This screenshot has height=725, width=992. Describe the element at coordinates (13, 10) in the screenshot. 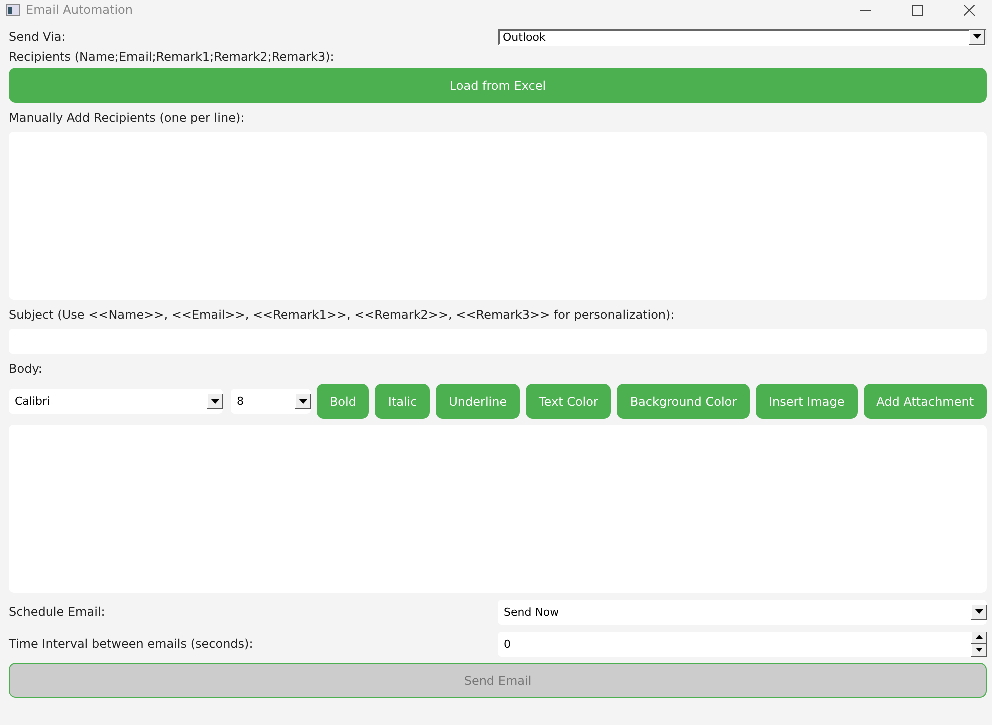

I see `app-icon` at that location.